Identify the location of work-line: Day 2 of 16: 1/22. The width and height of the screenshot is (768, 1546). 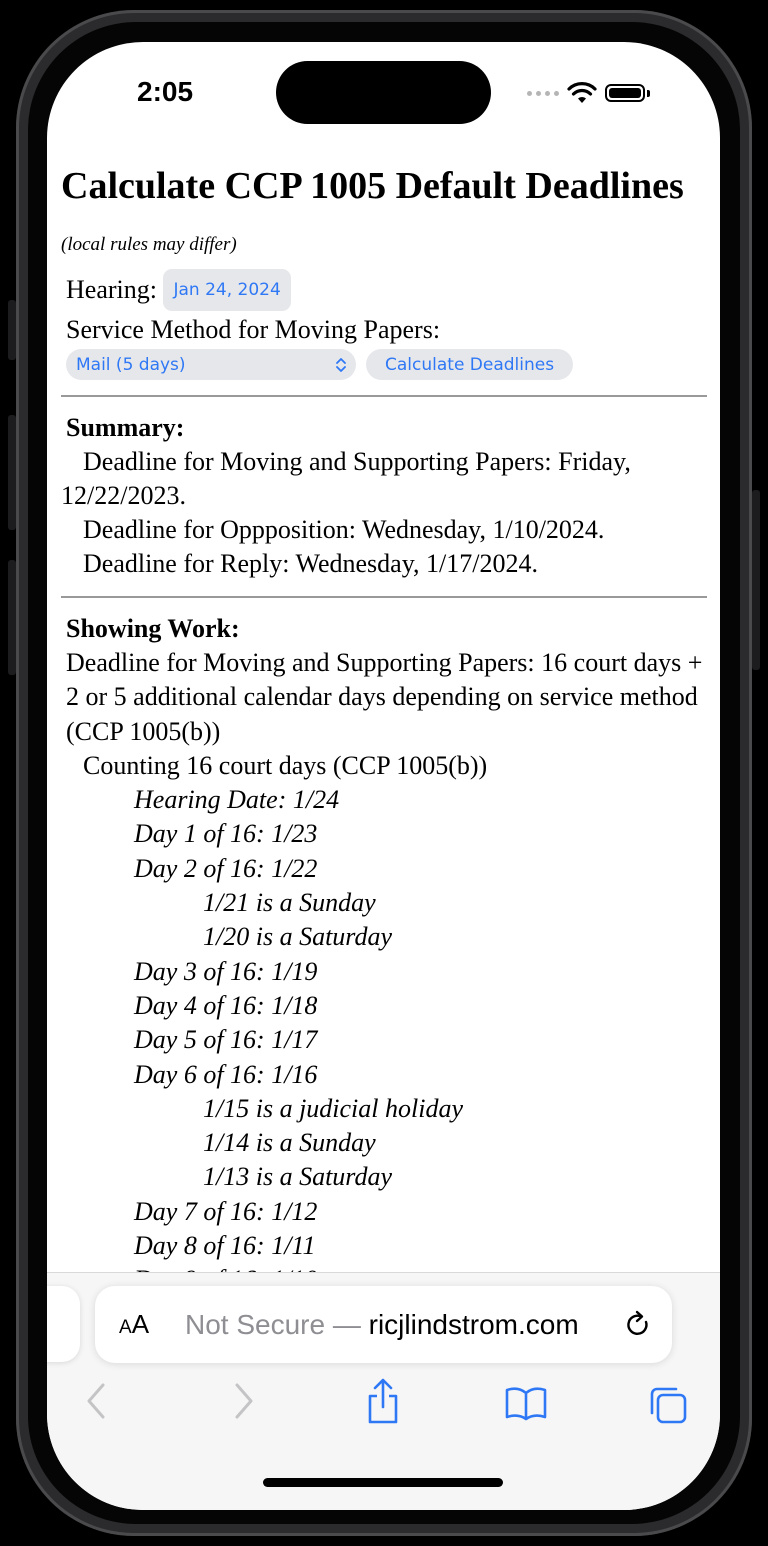
(226, 868).